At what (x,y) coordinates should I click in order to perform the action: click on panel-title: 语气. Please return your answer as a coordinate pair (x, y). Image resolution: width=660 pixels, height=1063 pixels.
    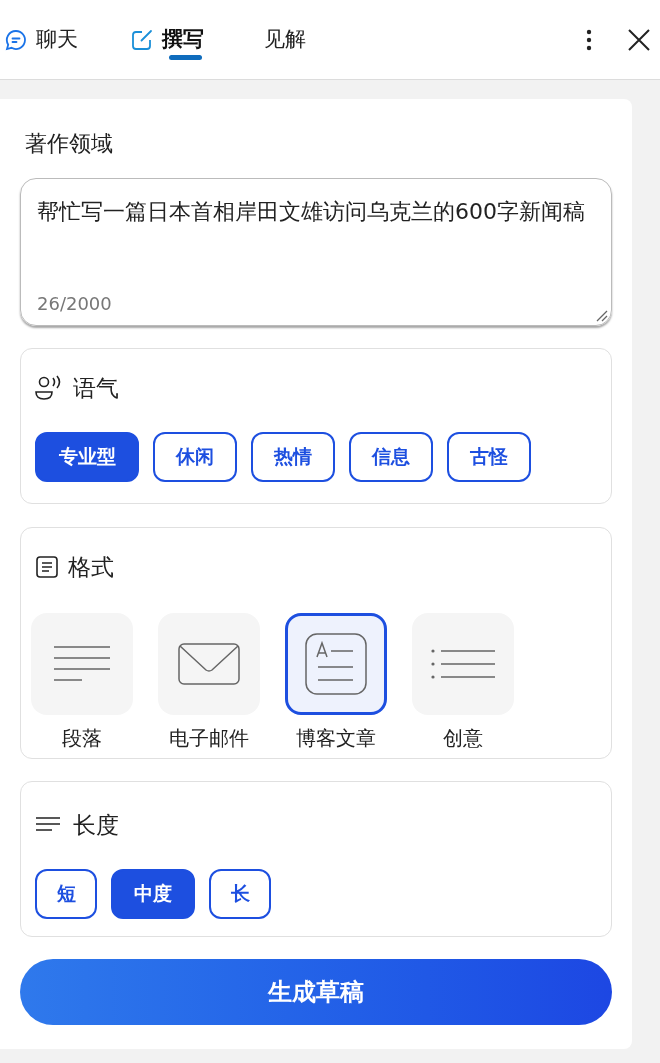
    Looking at the image, I should click on (96, 388).